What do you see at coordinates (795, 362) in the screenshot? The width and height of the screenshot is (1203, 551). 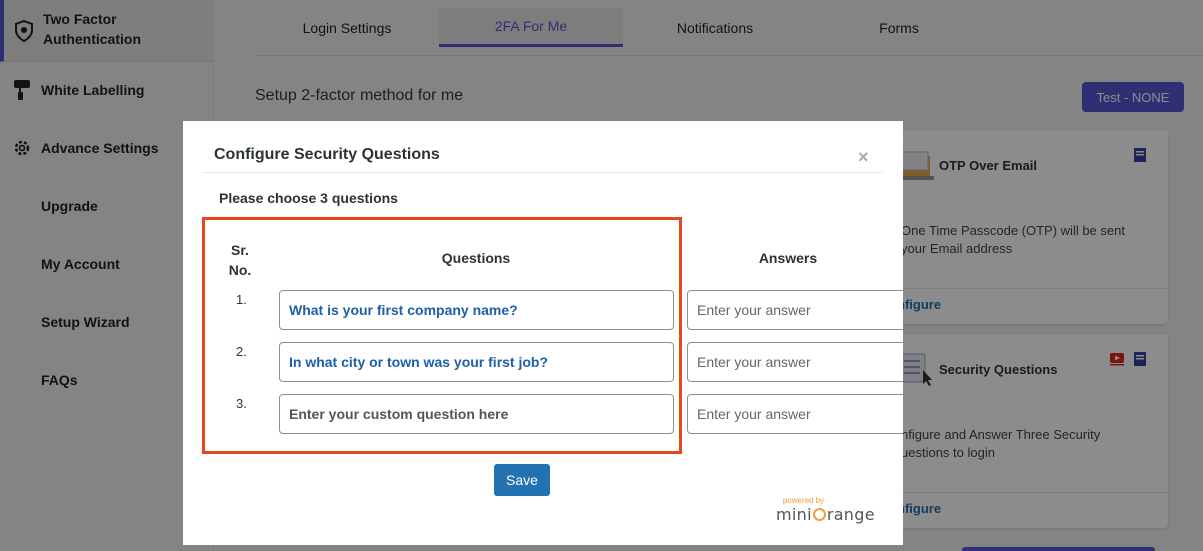 I see `answer-2-input: Enter your answer` at bounding box center [795, 362].